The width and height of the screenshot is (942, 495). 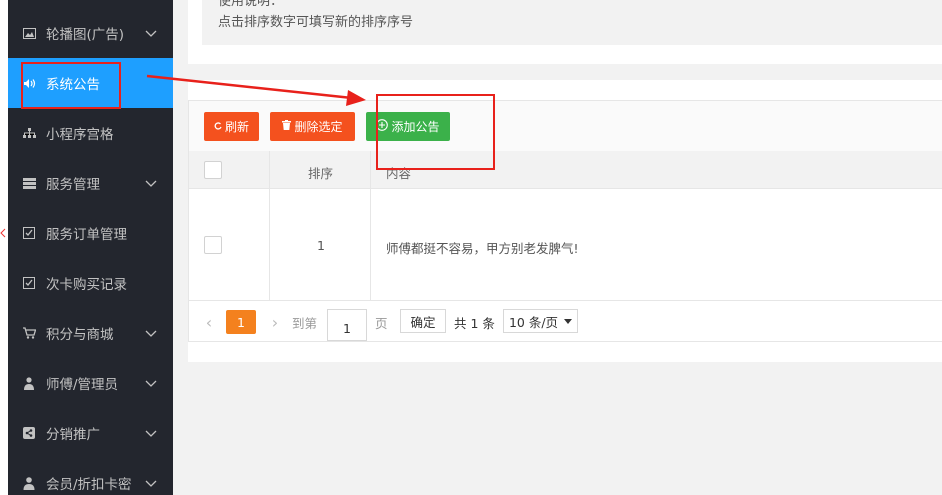 I want to click on tips-title: 使用说明：, so click(x=251, y=4).